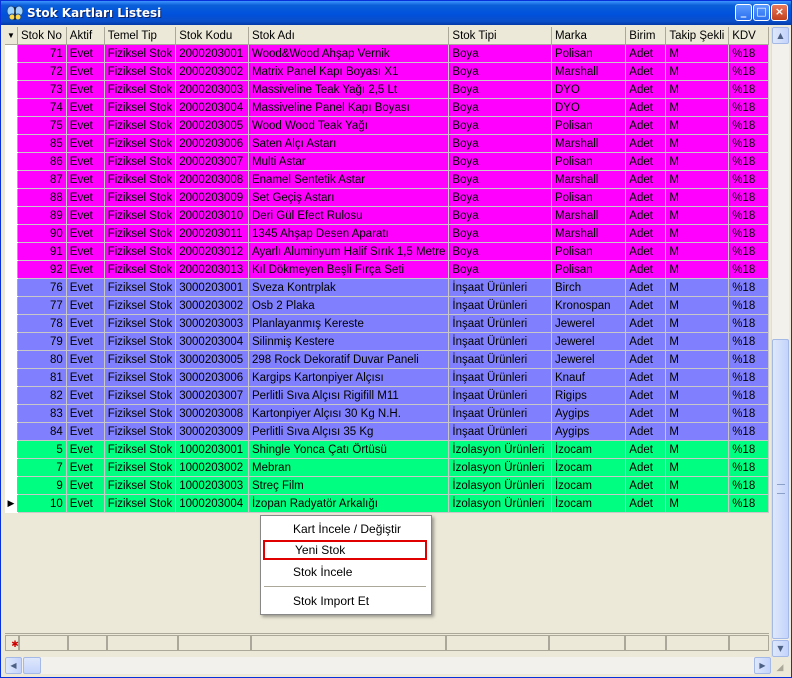 The image size is (792, 678). I want to click on cell-stok-kodu: 3000203007, so click(212, 395).